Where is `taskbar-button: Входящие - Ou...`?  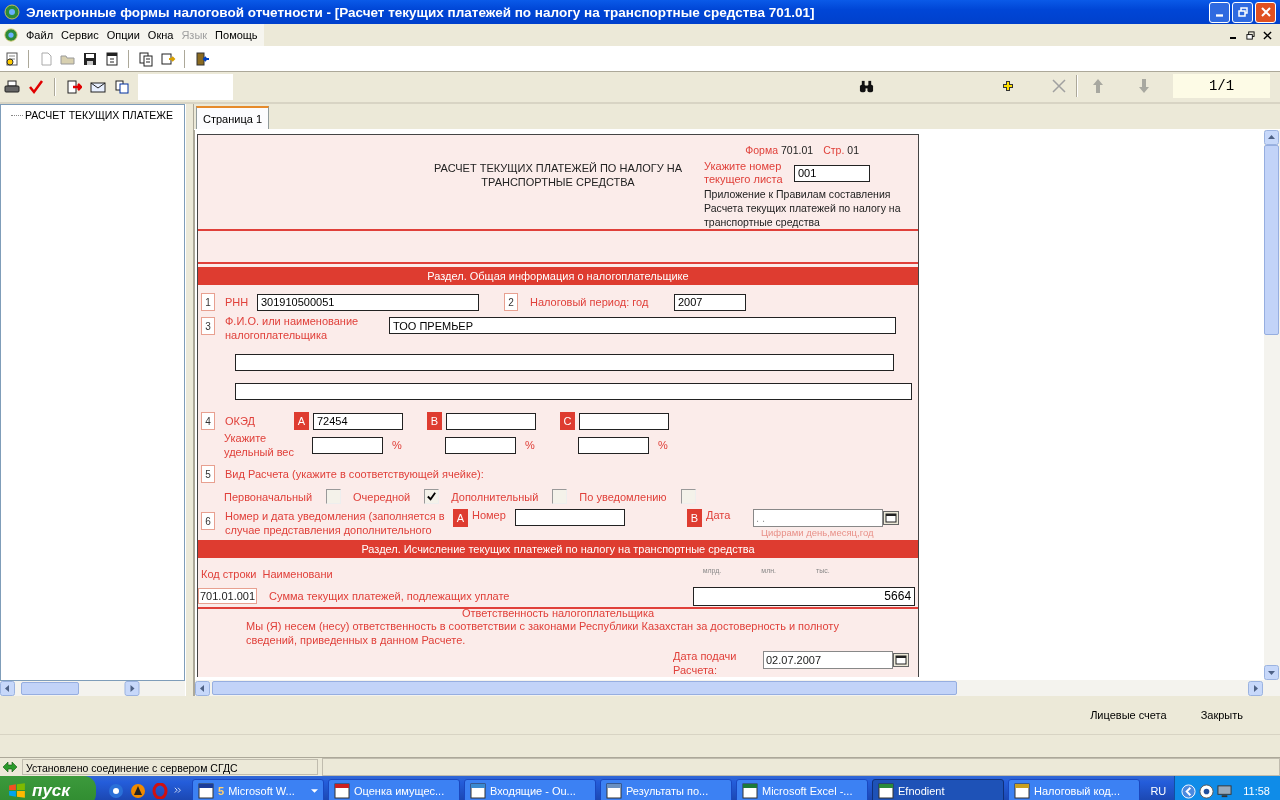
taskbar-button: Входящие - Ou... is located at coordinates (530, 789).